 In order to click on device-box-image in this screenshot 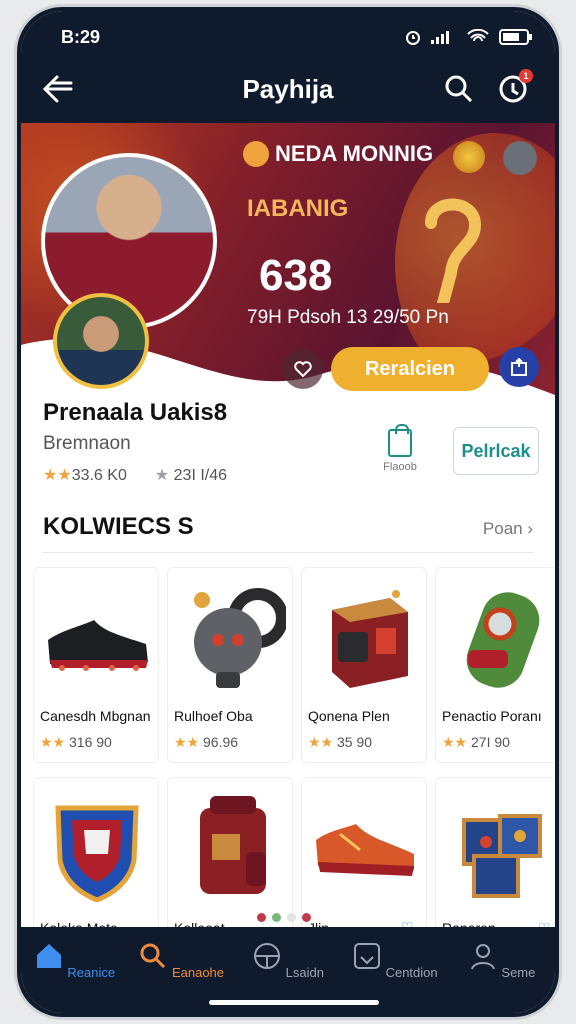, I will do `click(370, 639)`.